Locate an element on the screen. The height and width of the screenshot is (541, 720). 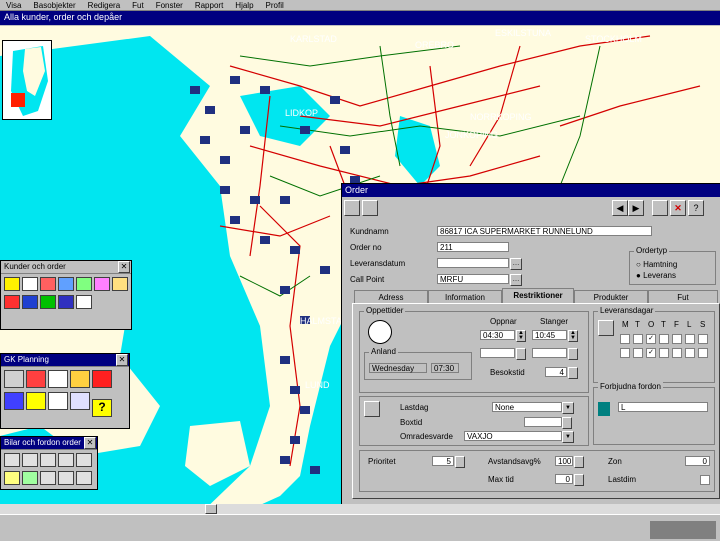
menu-basobjekter: Basobjekter is located at coordinates (54, 6).